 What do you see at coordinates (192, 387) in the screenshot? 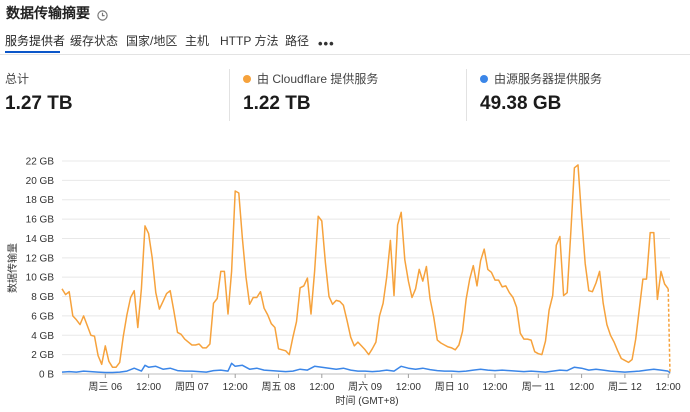
I see `x-tick-label: 周四 07` at bounding box center [192, 387].